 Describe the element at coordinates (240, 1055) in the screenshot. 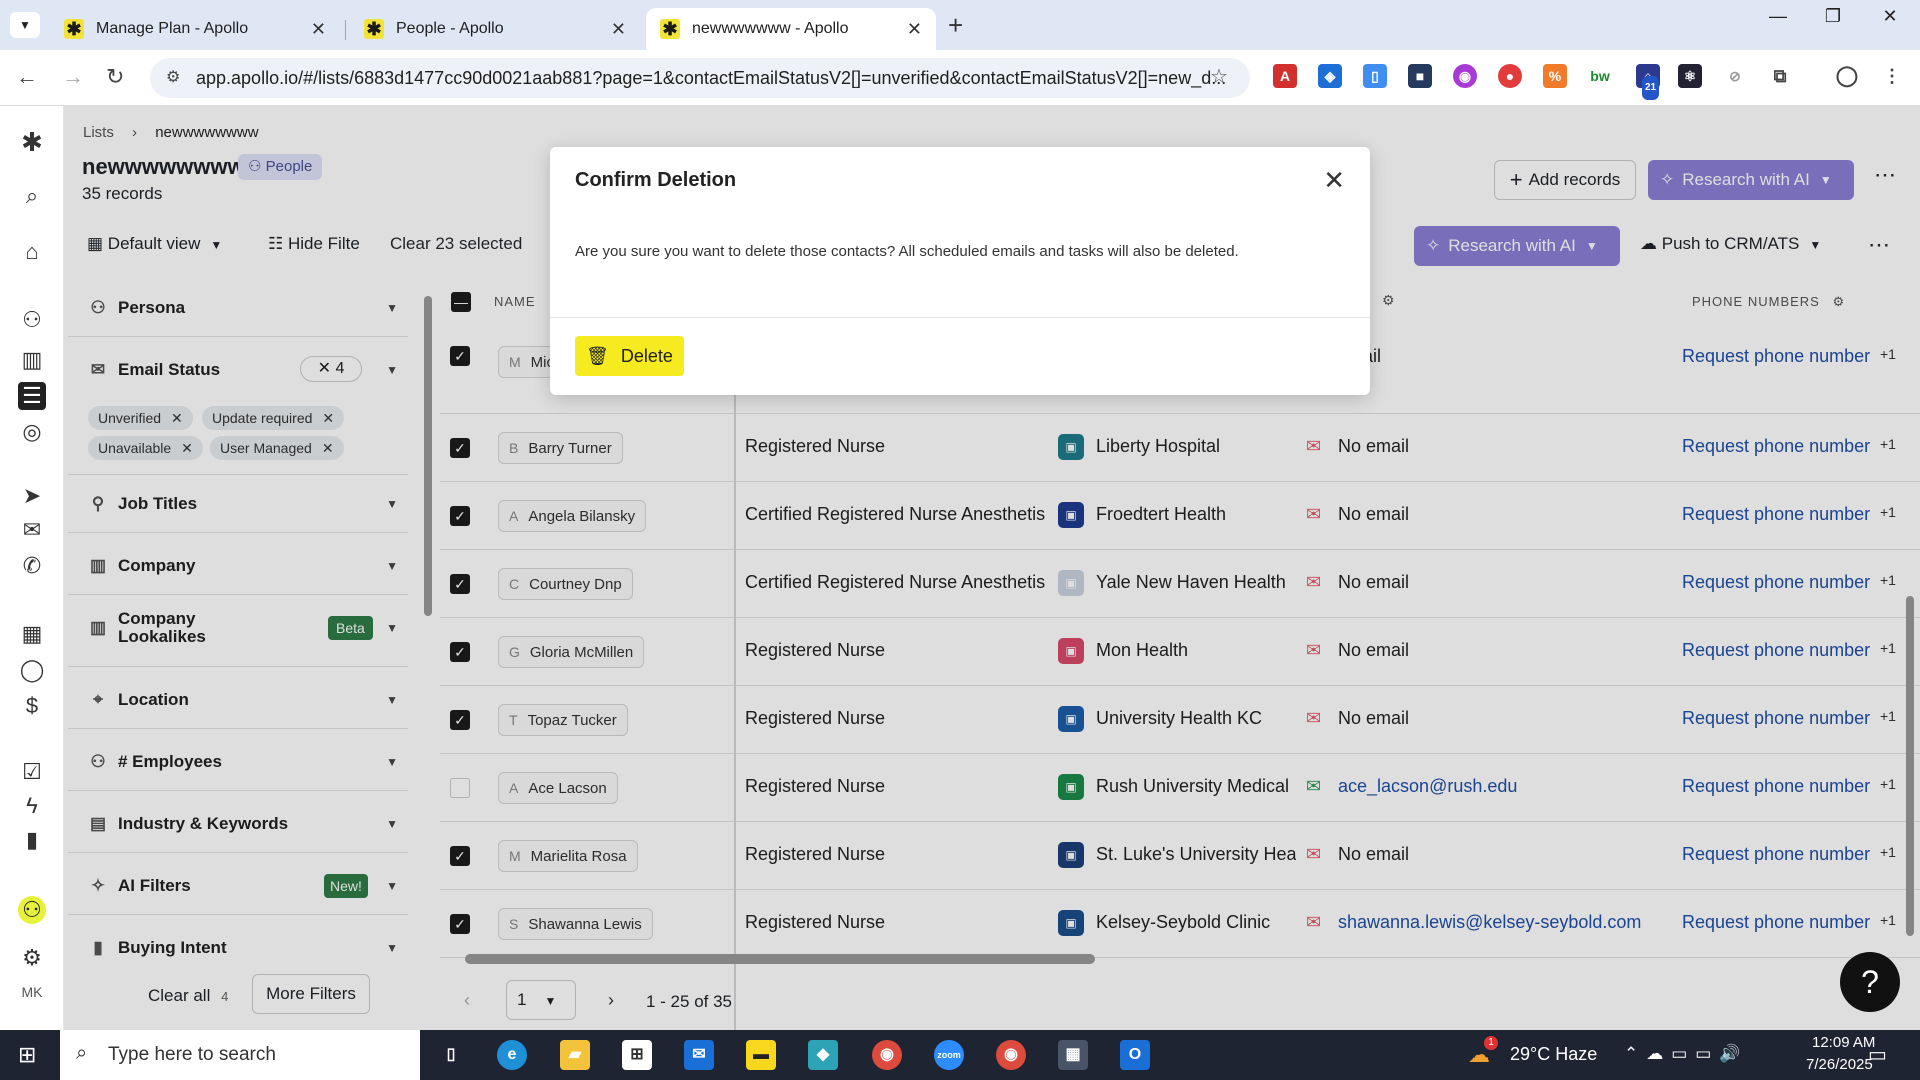

I see `taskbar-search: ⌕ Type here to search` at that location.